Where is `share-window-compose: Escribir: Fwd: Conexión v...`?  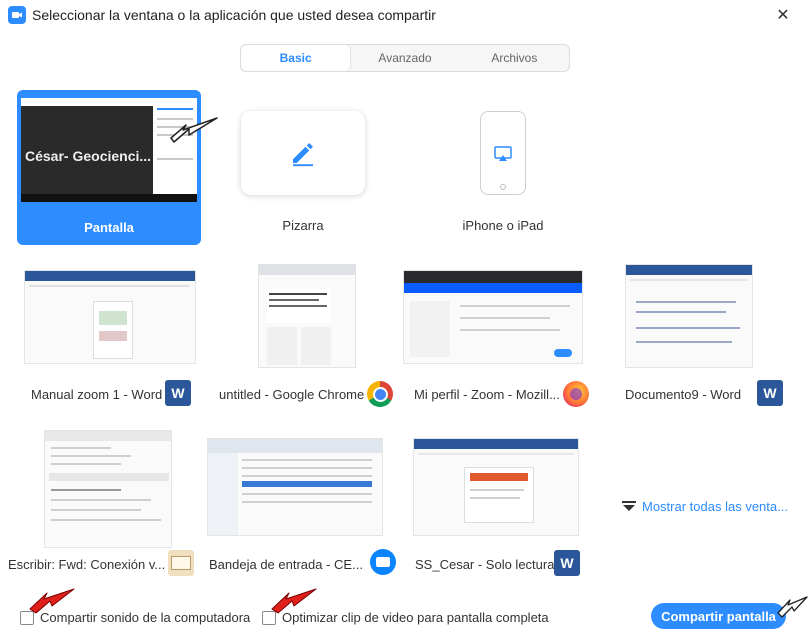
share-window-compose: Escribir: Fwd: Conexión v... is located at coordinates (104, 505).